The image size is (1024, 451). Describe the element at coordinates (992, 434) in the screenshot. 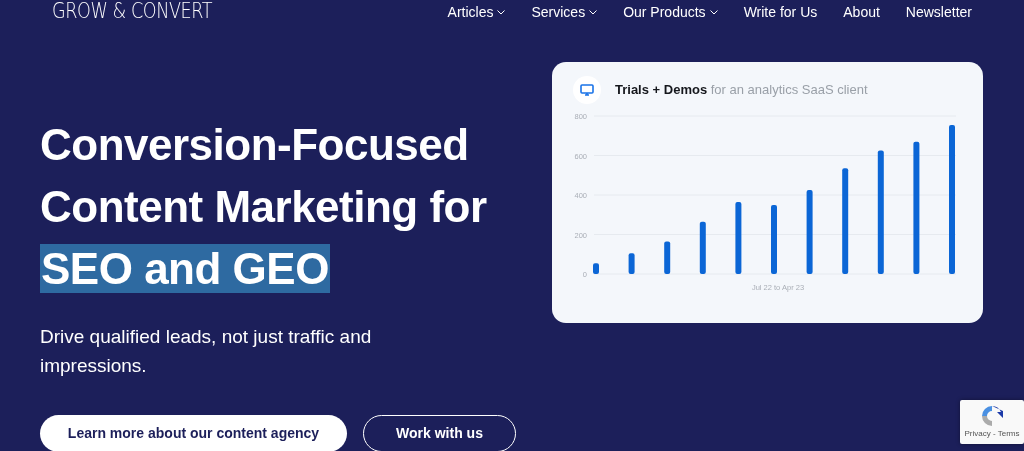

I see `privacy-terms-links: Privacy - Terms` at that location.